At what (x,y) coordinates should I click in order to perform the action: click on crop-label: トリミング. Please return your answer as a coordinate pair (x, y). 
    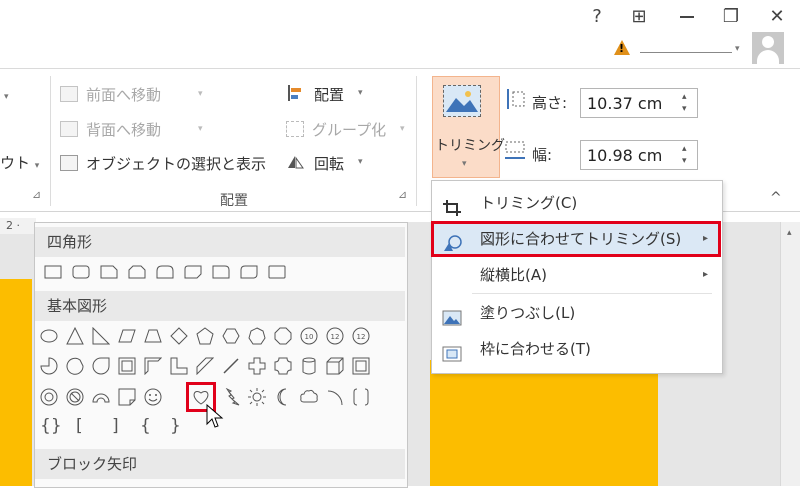
    Looking at the image, I should click on (470, 146).